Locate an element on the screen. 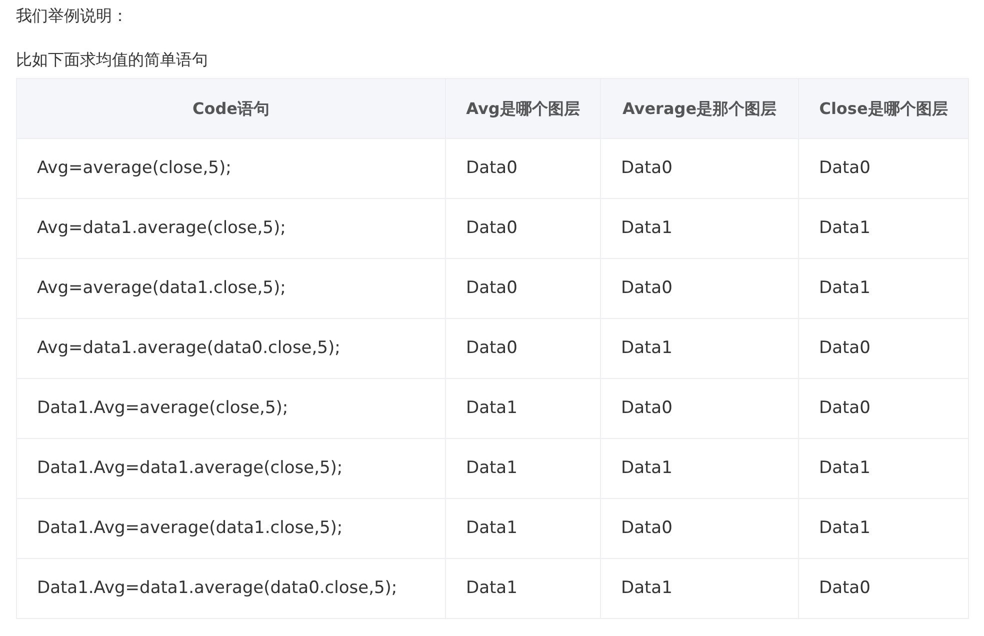 The width and height of the screenshot is (984, 636). table-cell: Data1.Avg=average(close,5); is located at coordinates (231, 408).